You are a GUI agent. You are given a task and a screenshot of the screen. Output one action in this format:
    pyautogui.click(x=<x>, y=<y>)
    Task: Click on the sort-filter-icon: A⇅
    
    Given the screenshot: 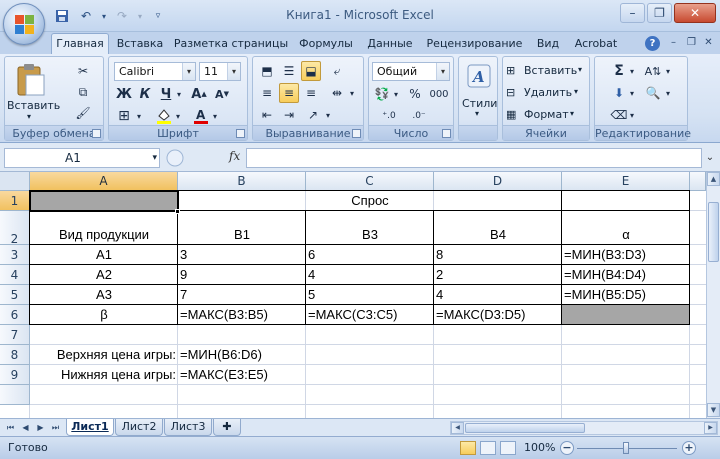 What is the action you would take?
    pyautogui.click(x=653, y=71)
    